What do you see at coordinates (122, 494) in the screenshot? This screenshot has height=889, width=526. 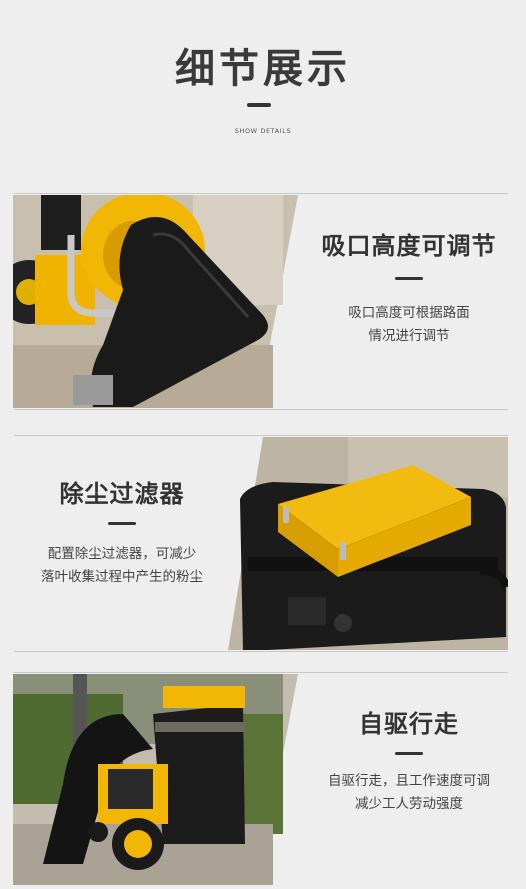 I see `feature-title: 除尘过滤器` at bounding box center [122, 494].